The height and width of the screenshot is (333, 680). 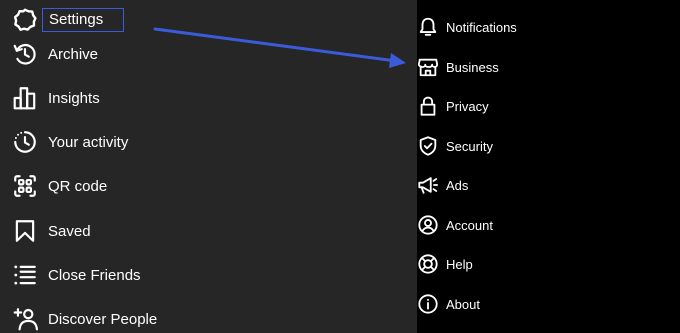 I want to click on settings-item-security: Security, so click(x=548, y=146).